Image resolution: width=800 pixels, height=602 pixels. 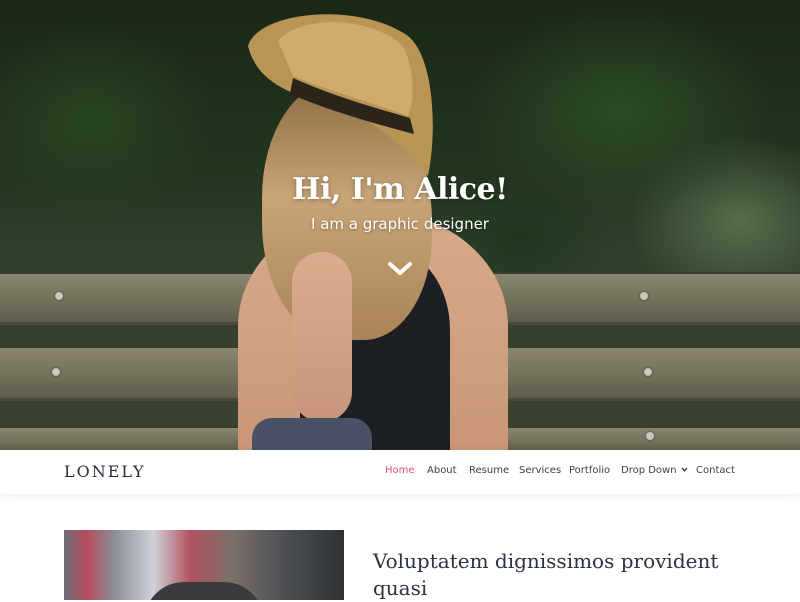 What do you see at coordinates (540, 470) in the screenshot?
I see `nav-item-services: Services` at bounding box center [540, 470].